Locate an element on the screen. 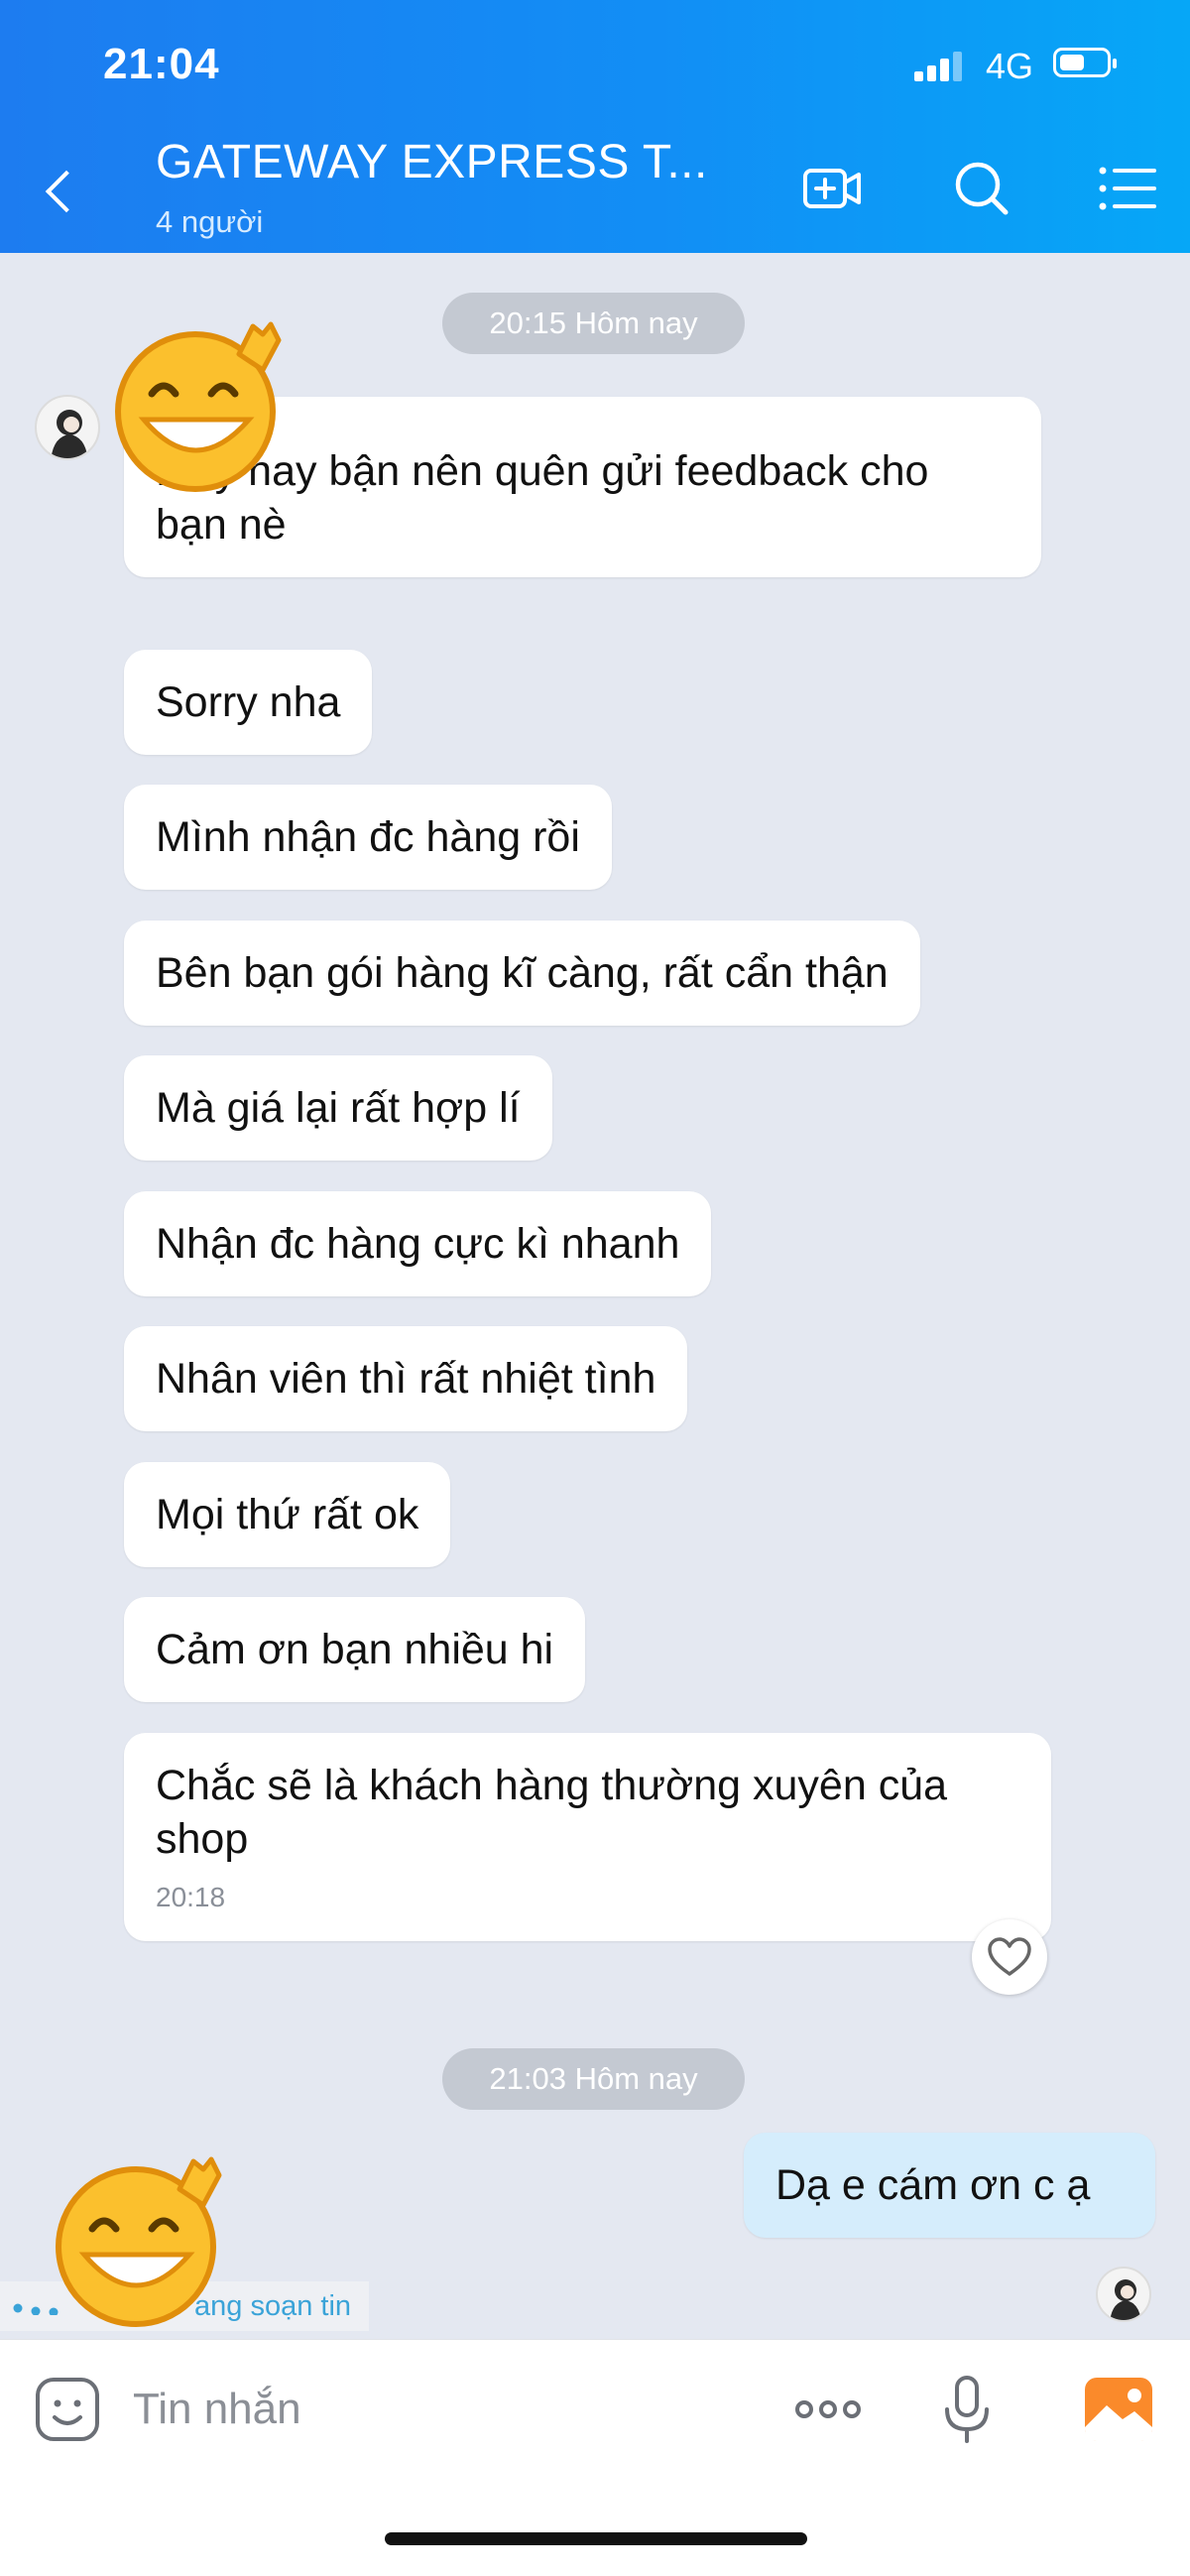 This screenshot has width=1190, height=2576. message-bubble: Mà giá lại rất hợp lí is located at coordinates (338, 1108).